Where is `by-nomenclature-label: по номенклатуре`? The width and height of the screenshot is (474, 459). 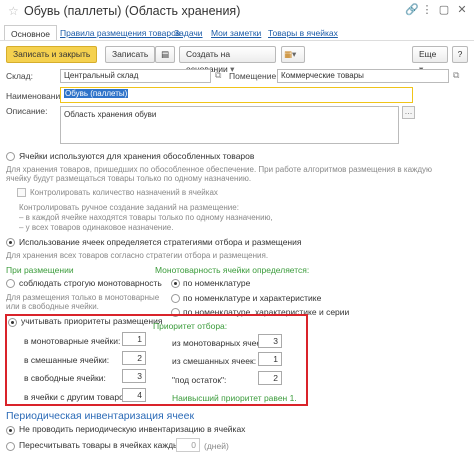
by-nomenclature-label: по номенклатуре is located at coordinates (216, 283).